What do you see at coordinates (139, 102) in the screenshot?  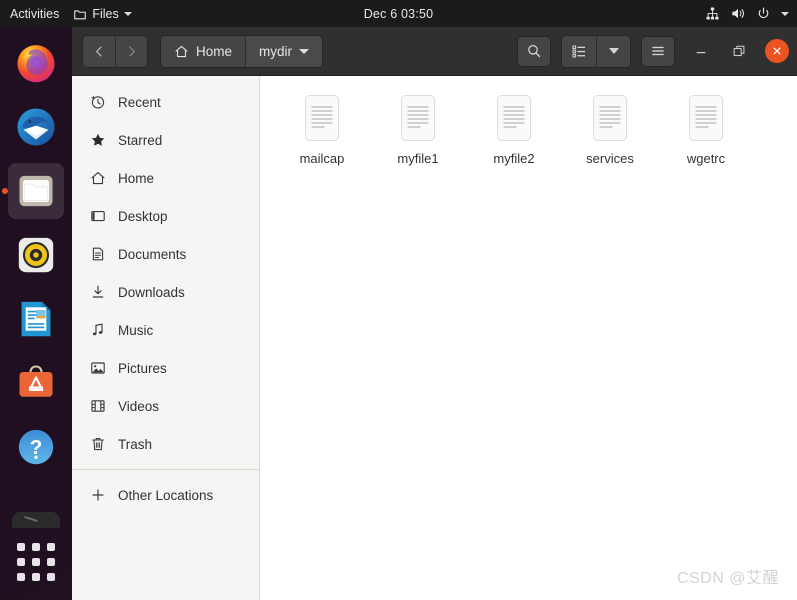 I see `sidebar-item-label: Recent` at bounding box center [139, 102].